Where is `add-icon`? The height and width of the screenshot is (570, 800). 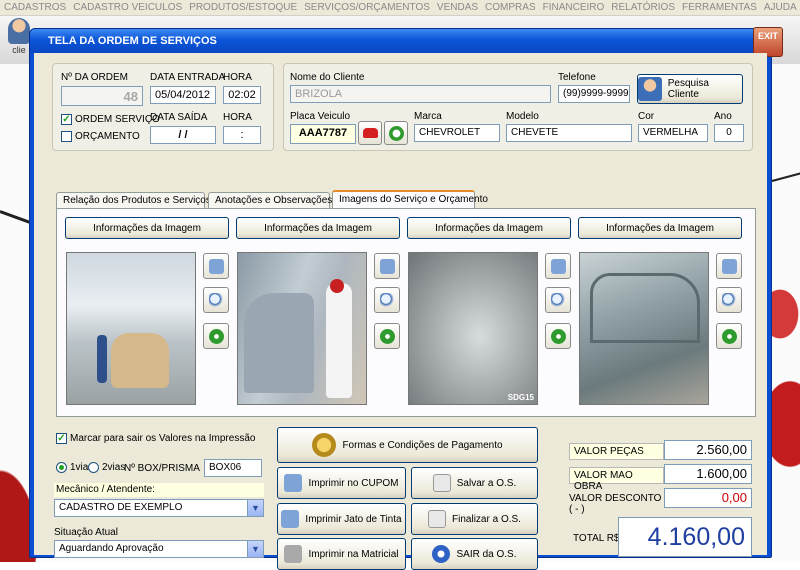
add-icon is located at coordinates (558, 336).